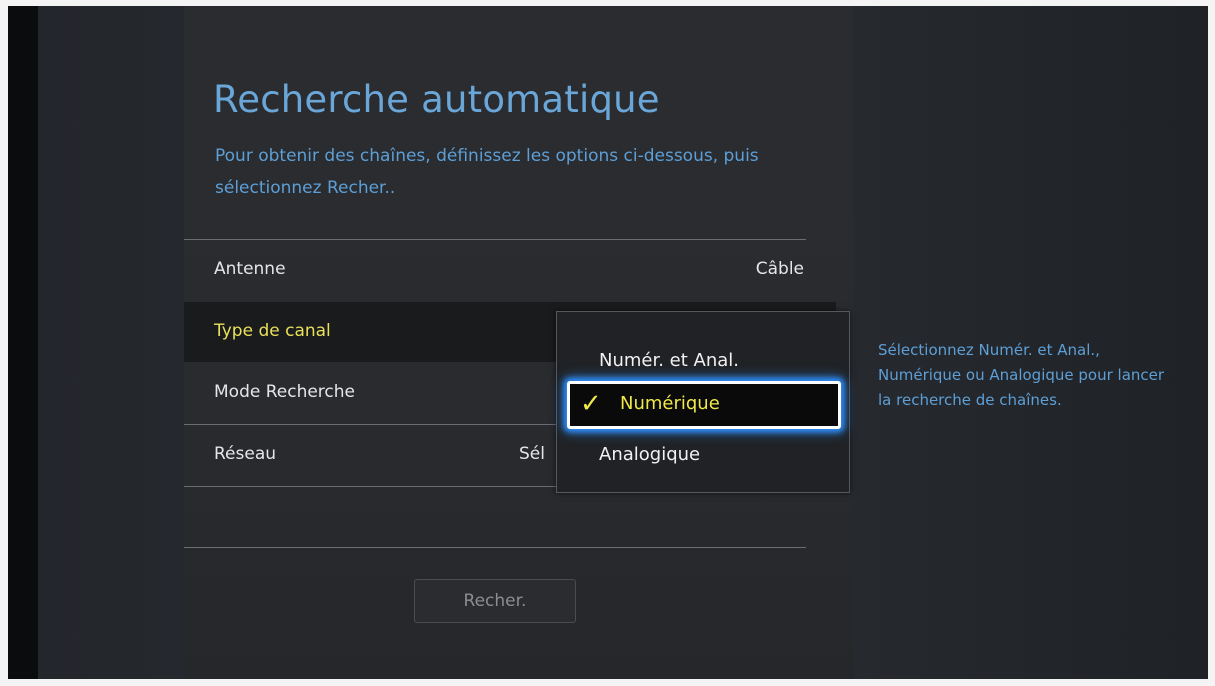 The height and width of the screenshot is (686, 1215). Describe the element at coordinates (436, 99) in the screenshot. I see `page-title: Recherche automatique` at that location.